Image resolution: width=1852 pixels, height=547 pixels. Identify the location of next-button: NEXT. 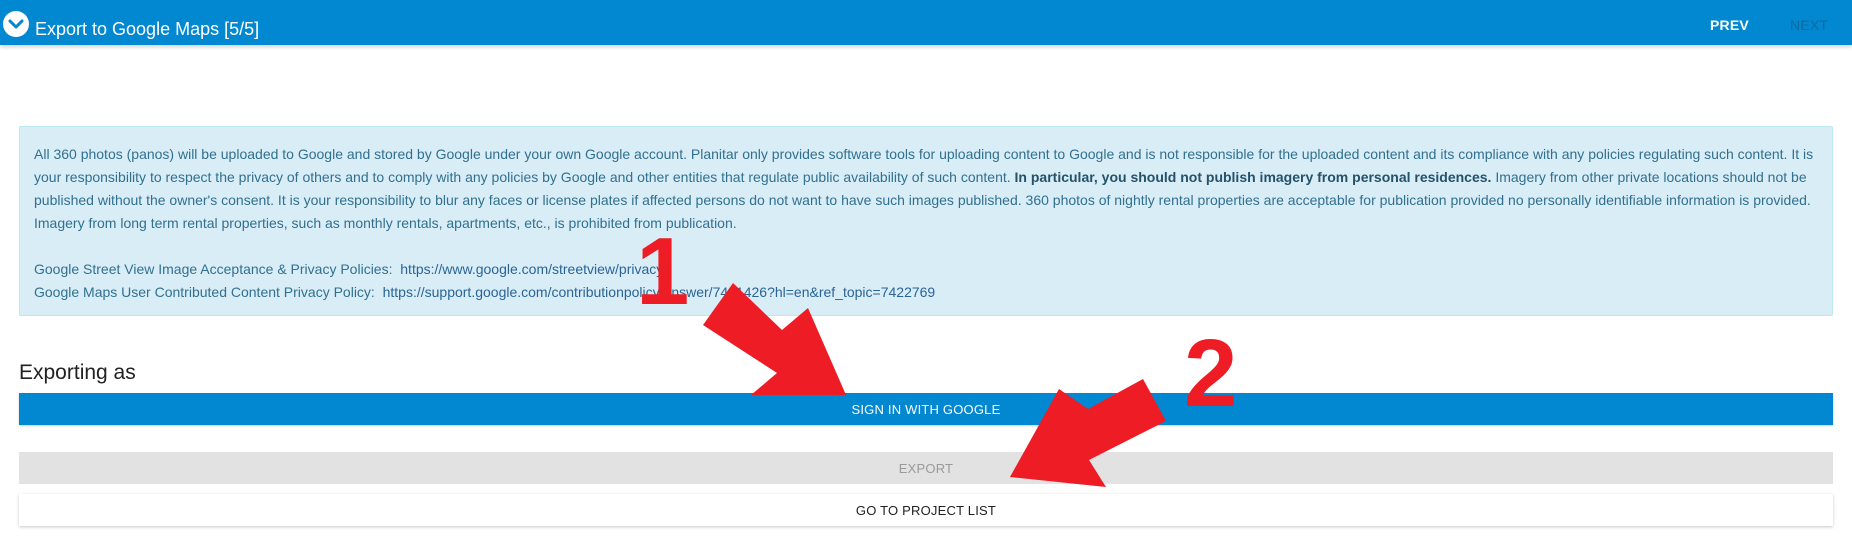
(1809, 25).